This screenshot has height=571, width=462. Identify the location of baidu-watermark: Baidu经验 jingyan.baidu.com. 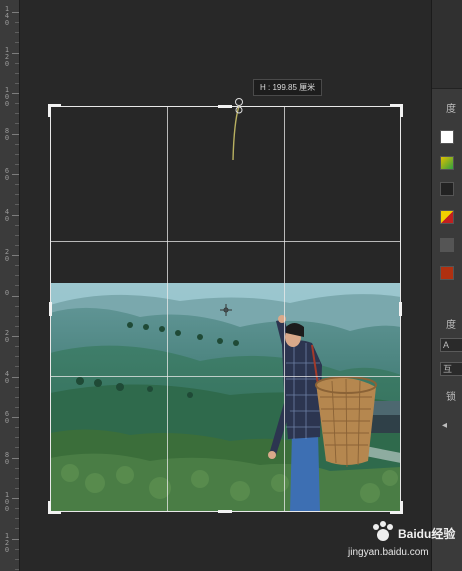
(401, 541).